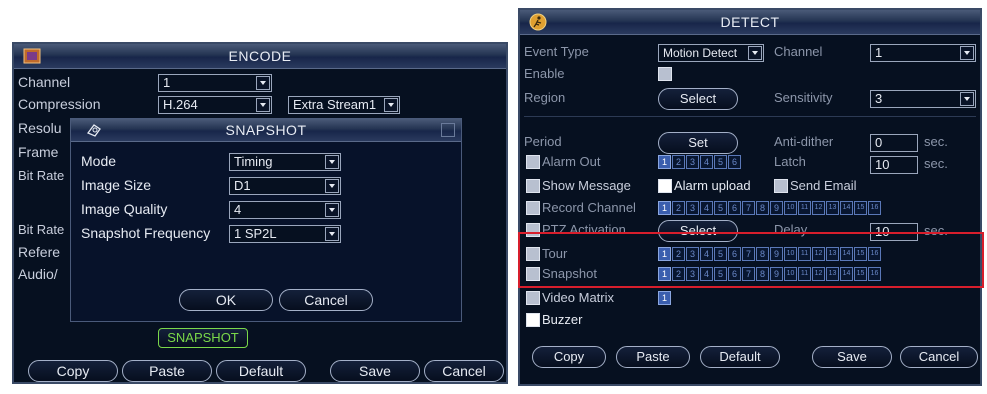 The width and height of the screenshot is (987, 394). Describe the element at coordinates (923, 99) in the screenshot. I see `sensitivity-select: 3` at that location.